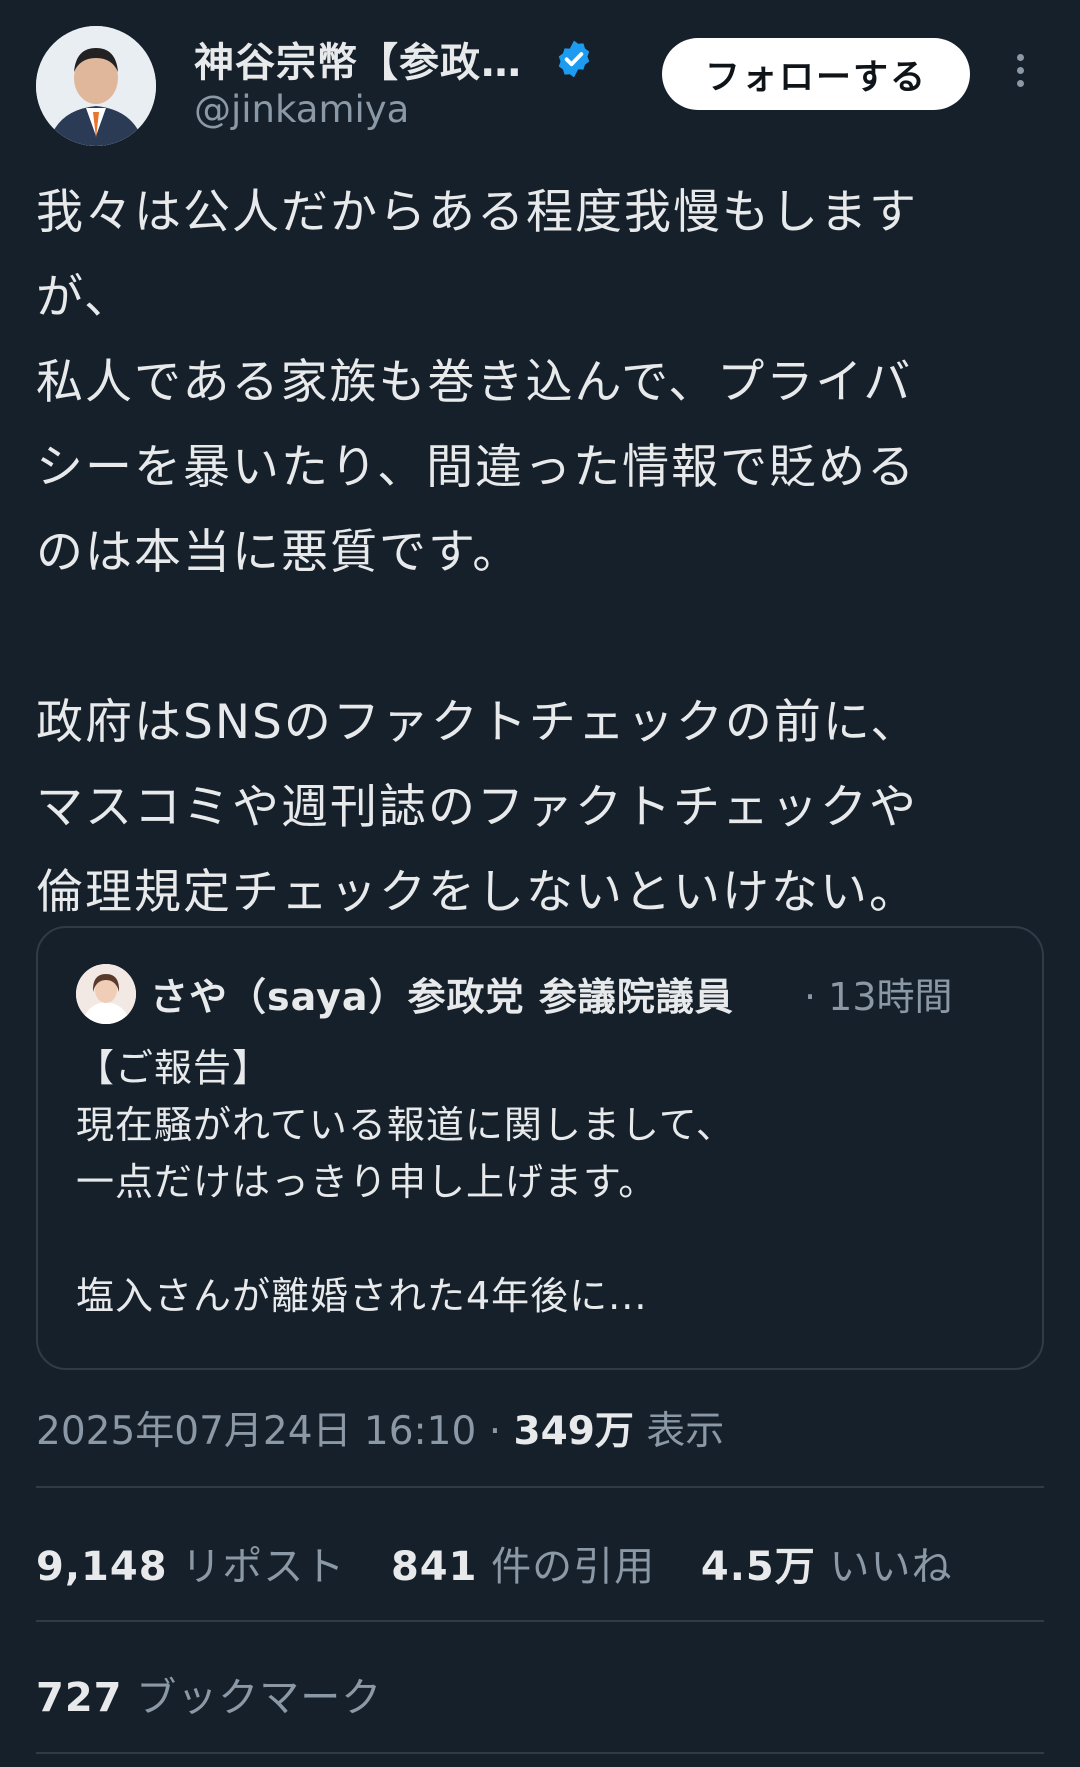  What do you see at coordinates (816, 74) in the screenshot?
I see `follow-button: フォローする` at bounding box center [816, 74].